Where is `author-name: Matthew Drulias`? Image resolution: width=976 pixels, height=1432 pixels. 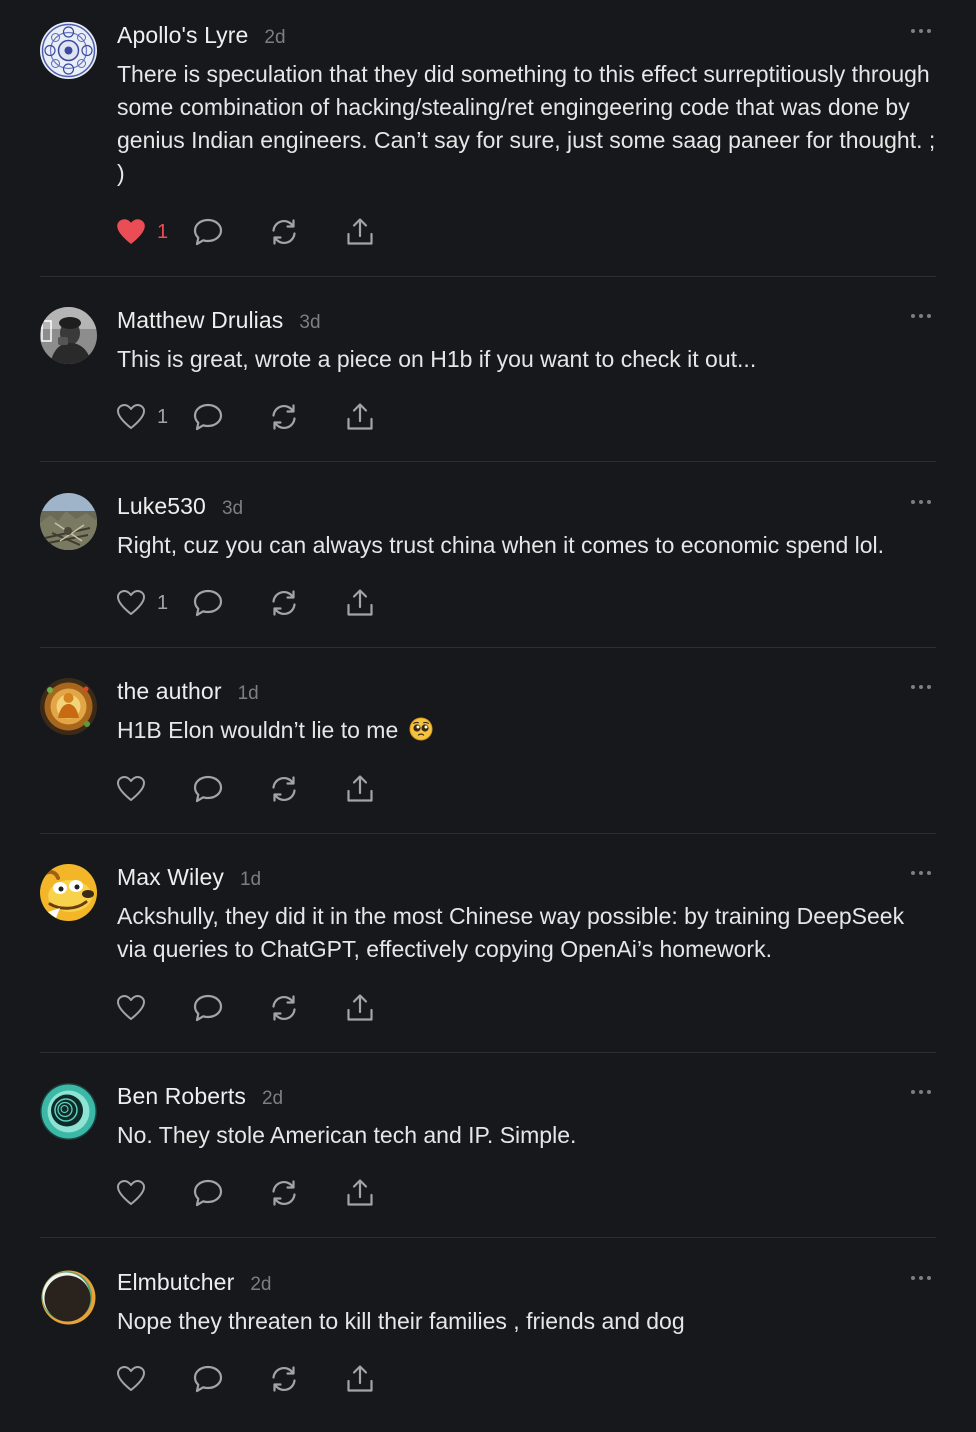 author-name: Matthew Drulias is located at coordinates (200, 320).